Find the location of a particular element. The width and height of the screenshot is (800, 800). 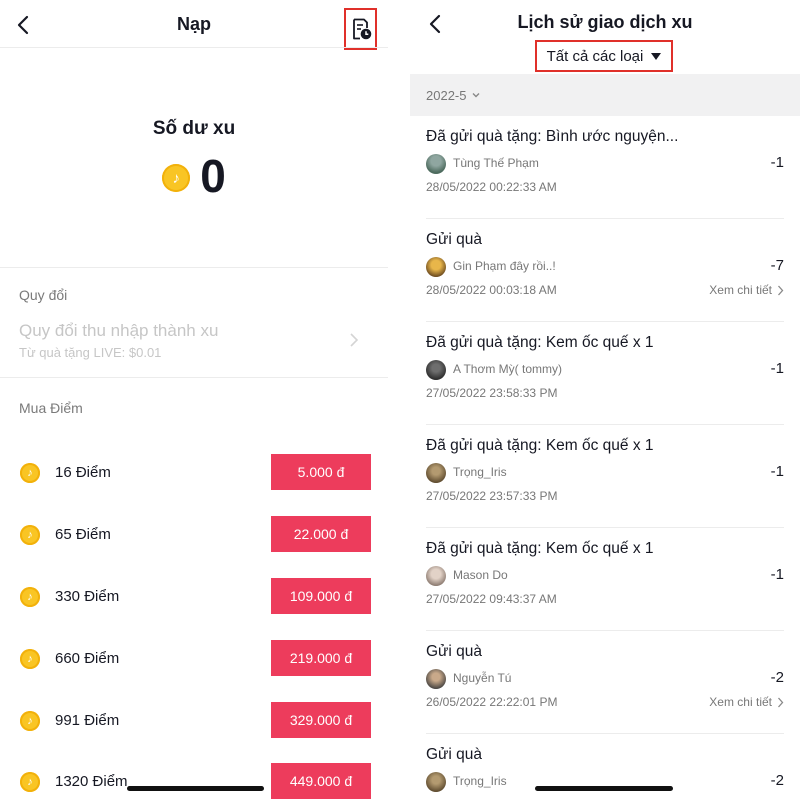

month-label: 2022-5 is located at coordinates (446, 95).